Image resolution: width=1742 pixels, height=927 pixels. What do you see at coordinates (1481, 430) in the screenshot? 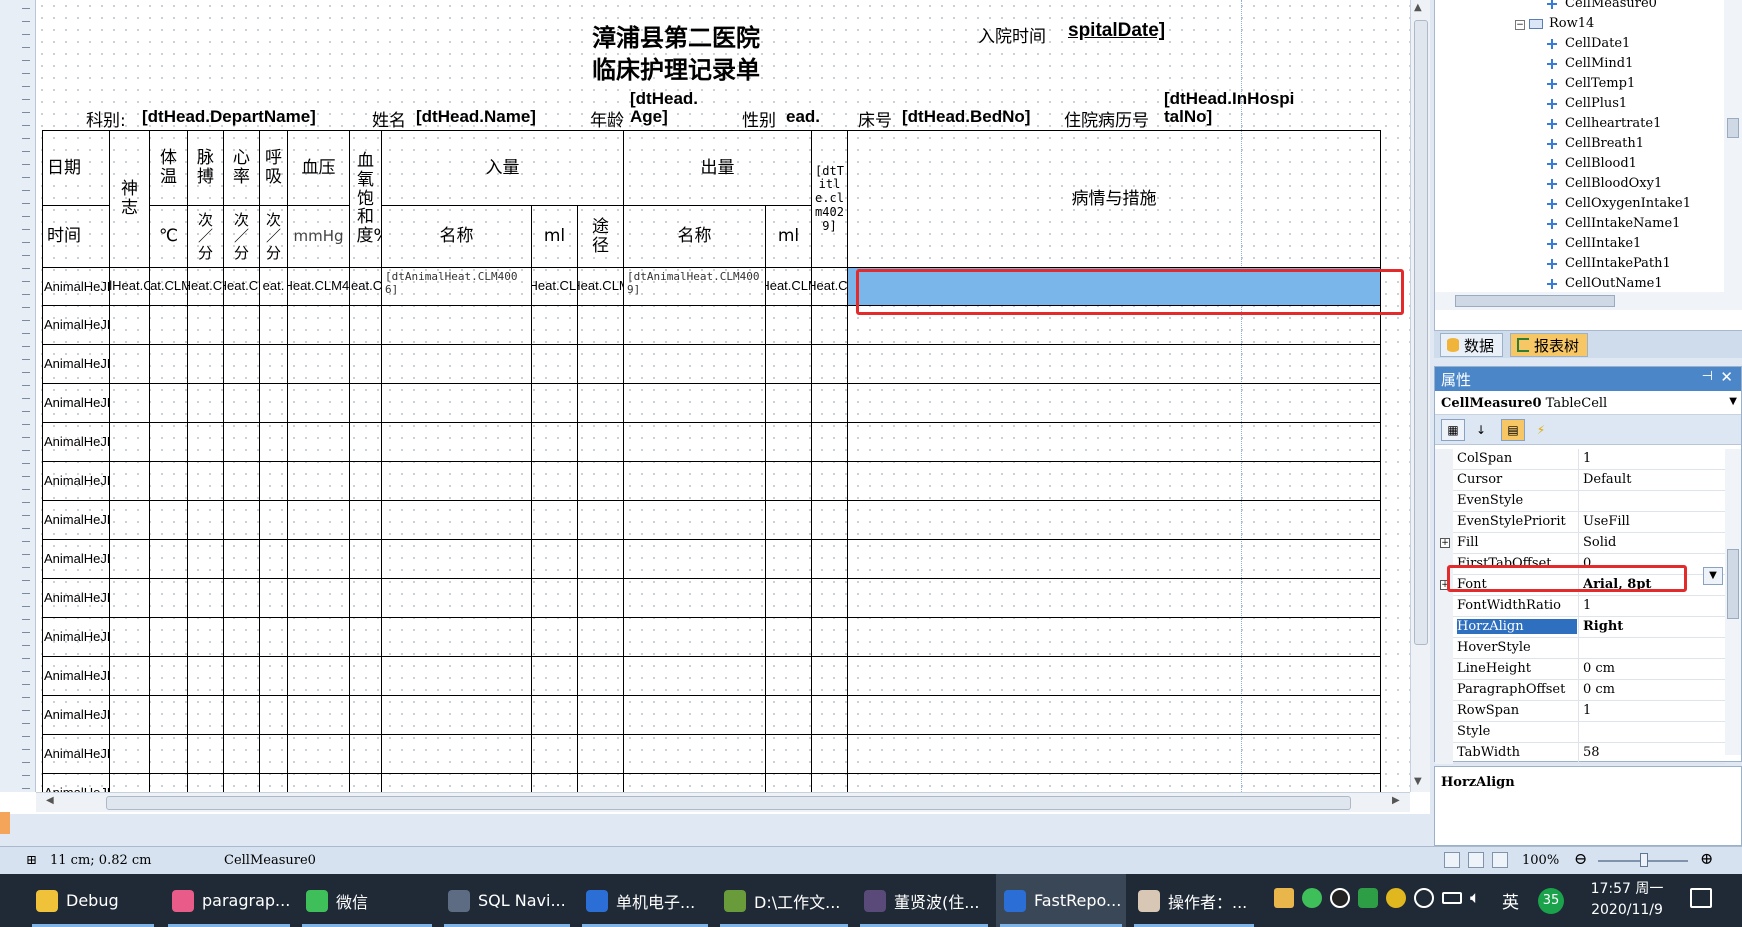
I see `sort-az-button: ↓` at bounding box center [1481, 430].